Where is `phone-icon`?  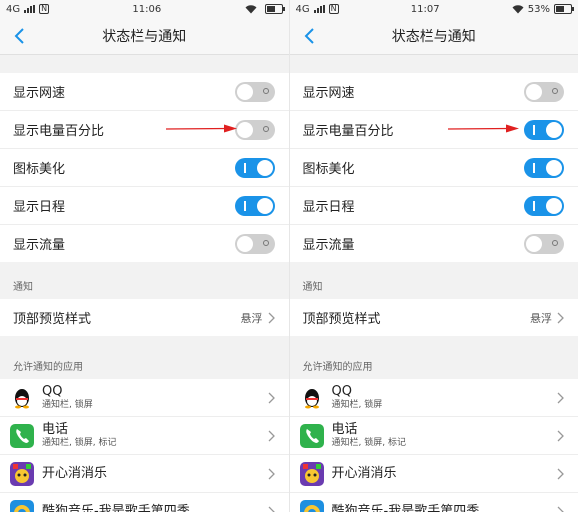
phone-icon is located at coordinates (22, 435).